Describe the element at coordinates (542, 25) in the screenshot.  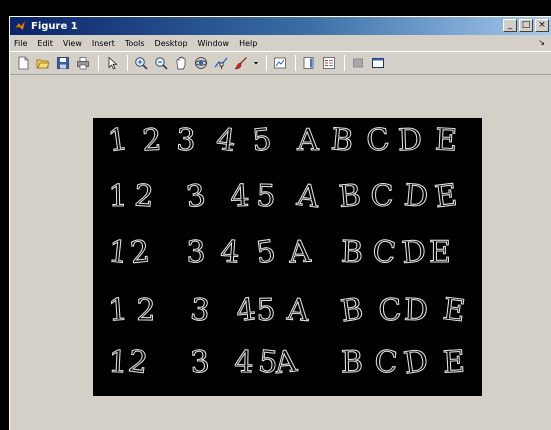
I see `close-button: ×` at that location.